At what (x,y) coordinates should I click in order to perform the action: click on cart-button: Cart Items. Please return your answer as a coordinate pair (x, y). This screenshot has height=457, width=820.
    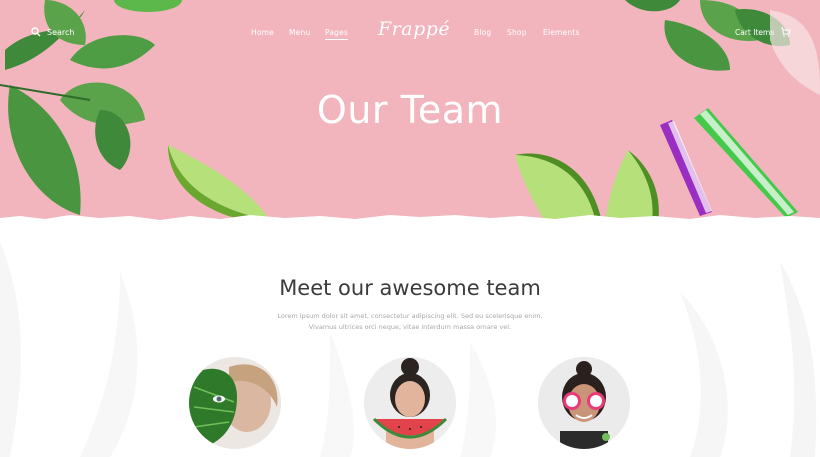
    Looking at the image, I should click on (763, 32).